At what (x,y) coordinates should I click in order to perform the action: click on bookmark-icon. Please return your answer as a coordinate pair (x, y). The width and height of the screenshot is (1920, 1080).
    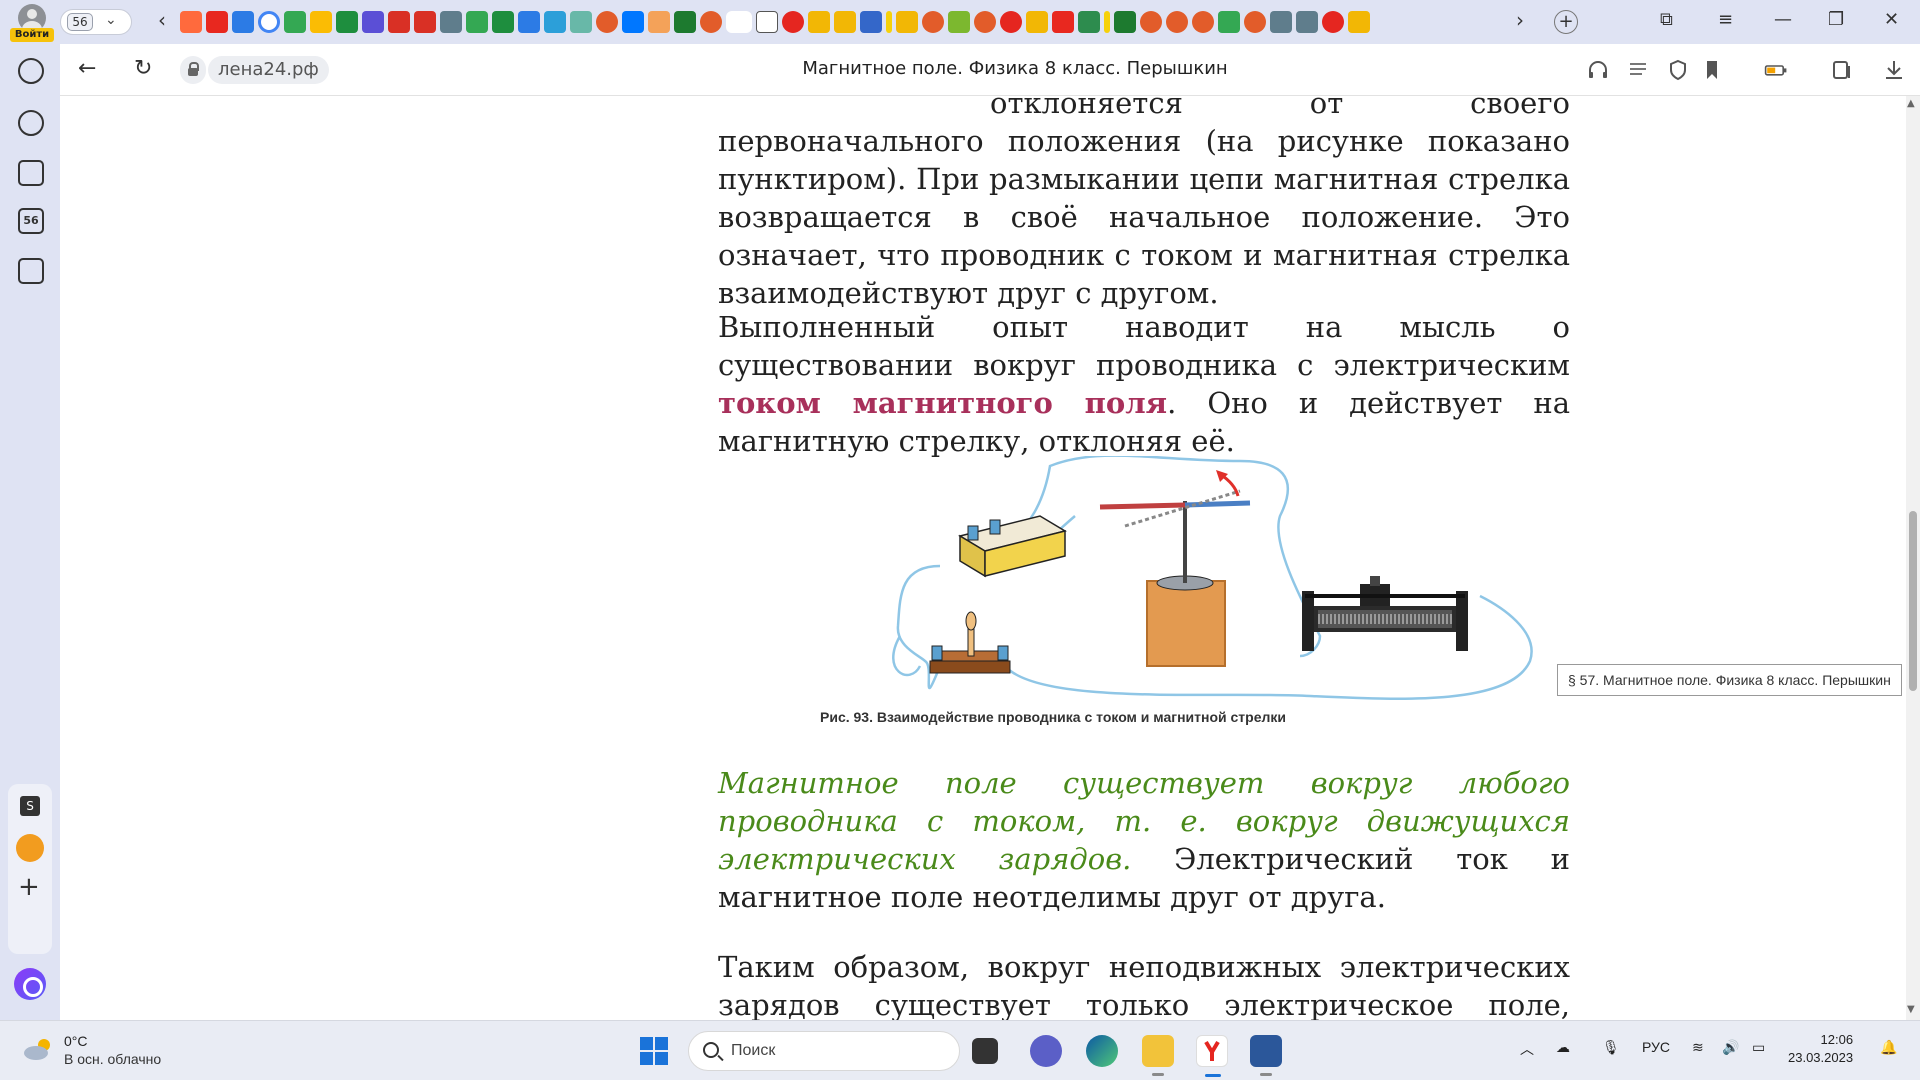
    Looking at the image, I should click on (1712, 70).